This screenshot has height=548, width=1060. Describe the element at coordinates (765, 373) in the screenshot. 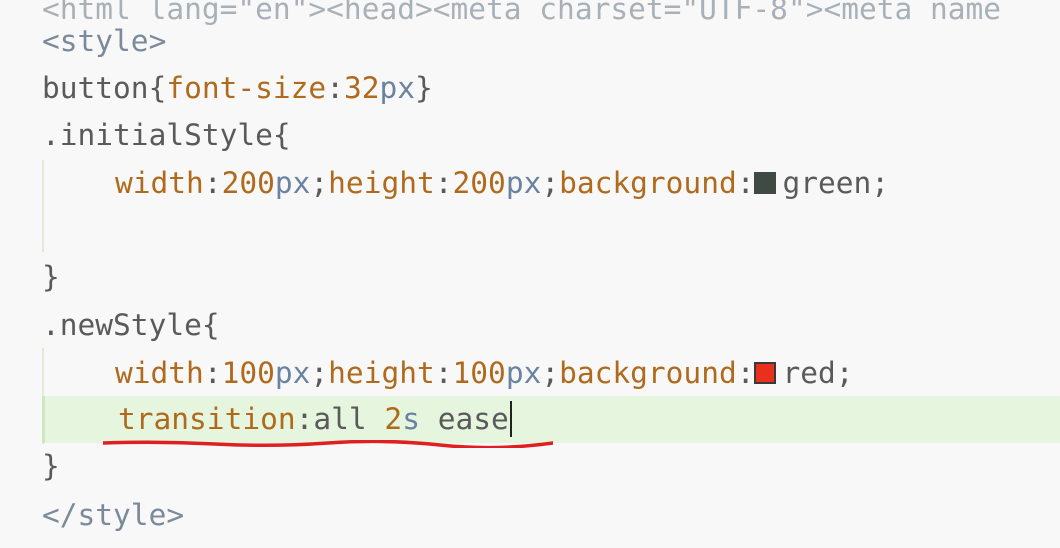

I see `red-color-swatch-icon` at that location.